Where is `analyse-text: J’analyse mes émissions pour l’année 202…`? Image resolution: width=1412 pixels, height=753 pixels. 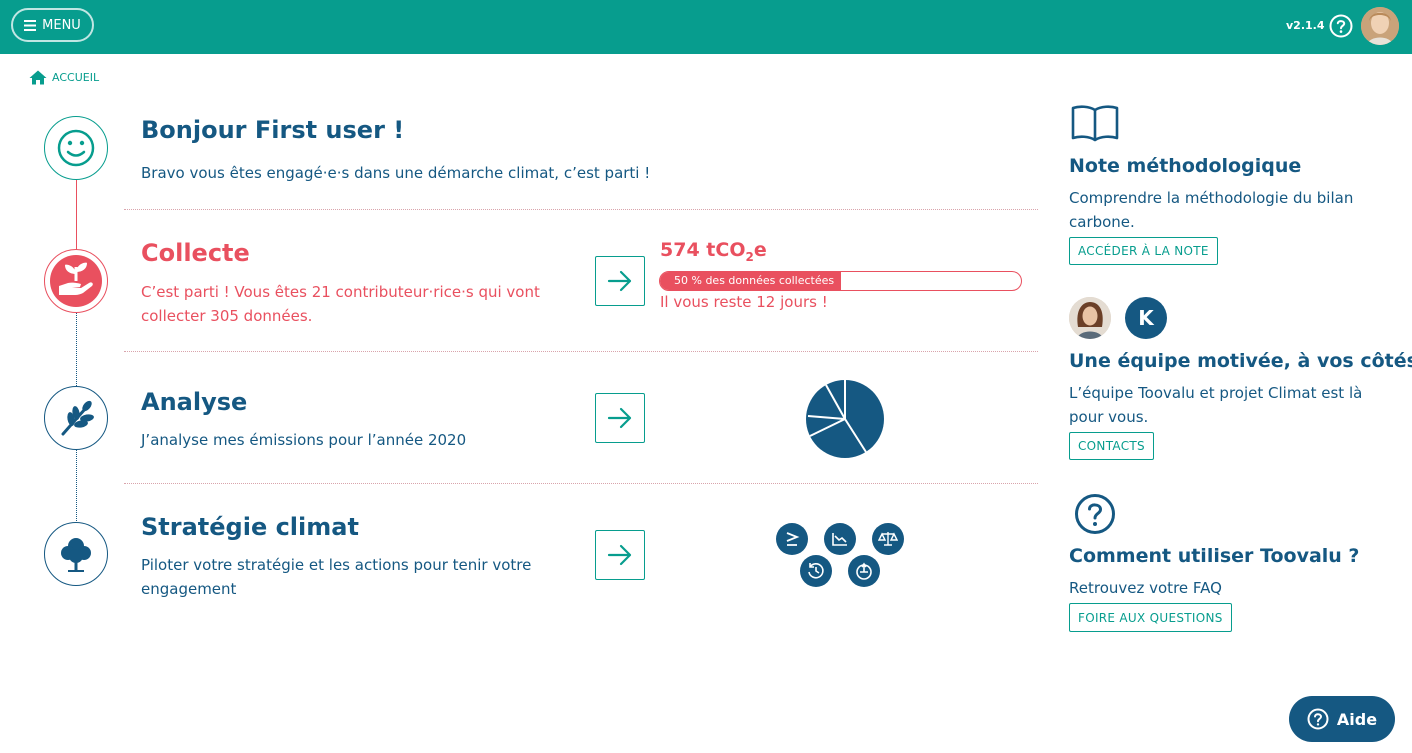
analyse-text: J’analyse mes émissions pour l’année 202… is located at coordinates (304, 440).